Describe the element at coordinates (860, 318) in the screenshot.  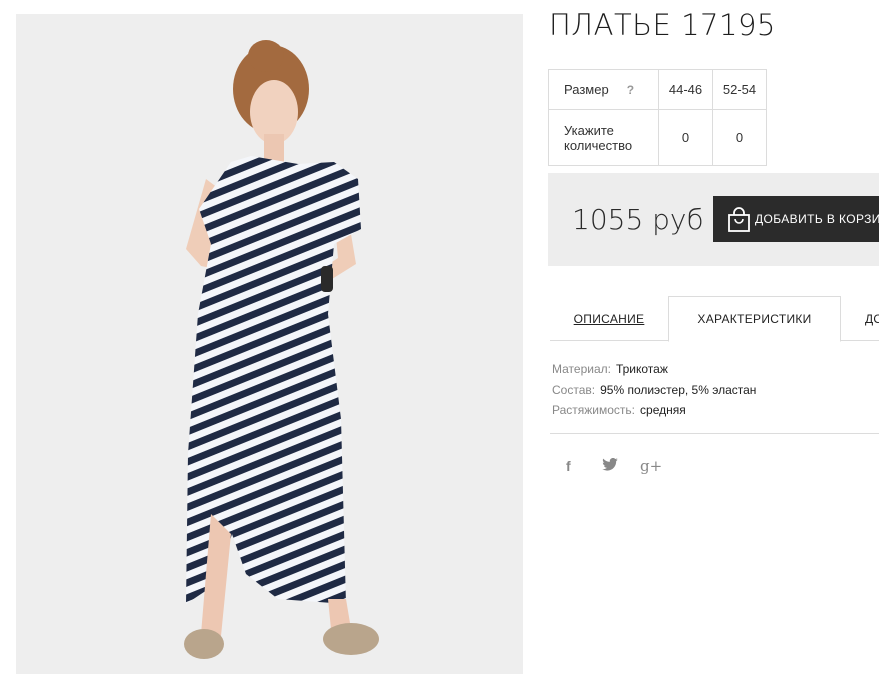
I see `tab-delivery: ДОСТАВКА` at that location.